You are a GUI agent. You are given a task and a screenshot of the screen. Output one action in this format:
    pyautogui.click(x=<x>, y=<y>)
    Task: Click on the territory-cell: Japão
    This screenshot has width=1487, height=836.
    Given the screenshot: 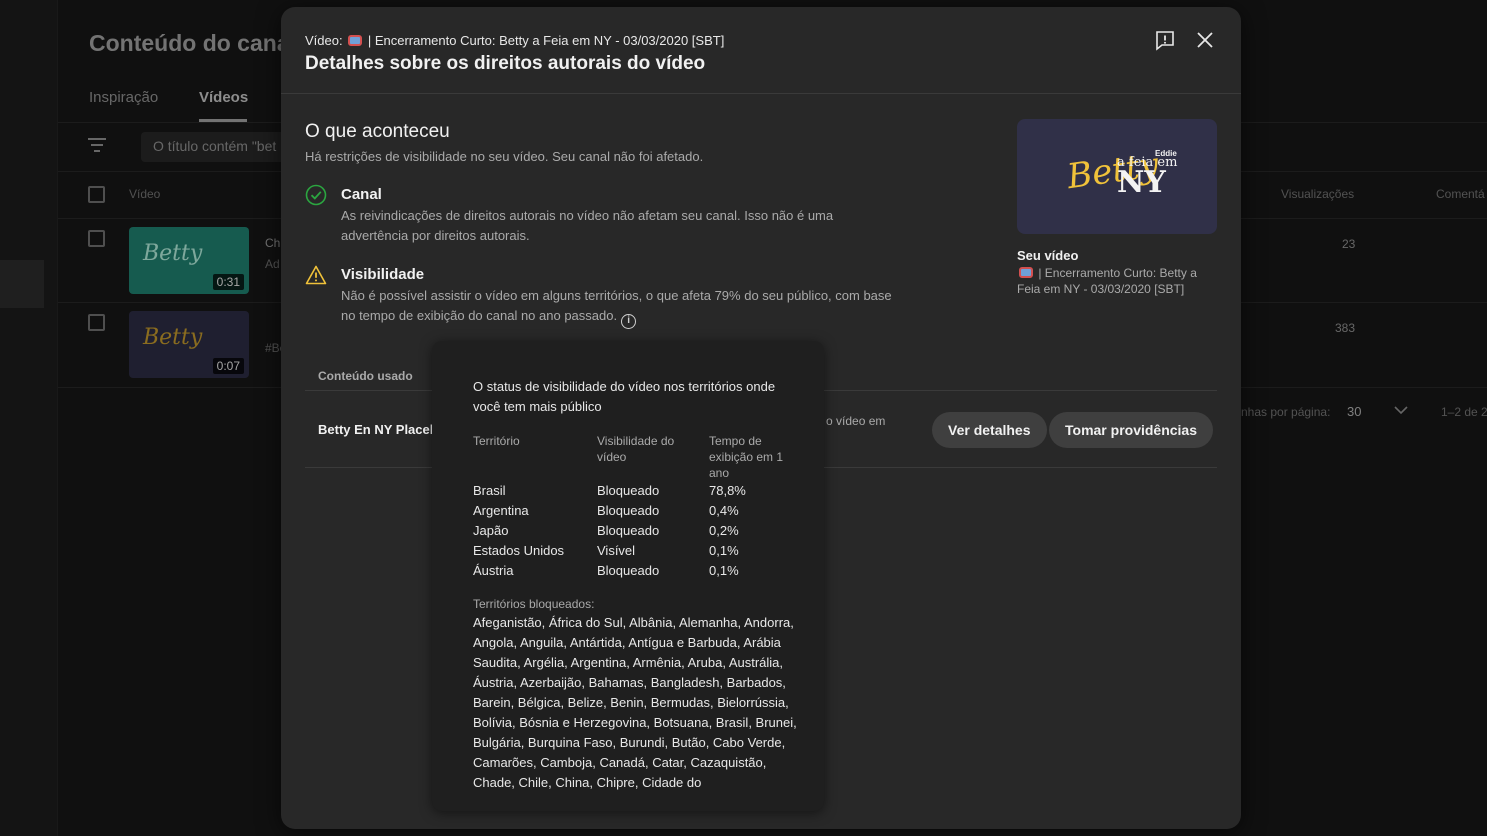 What is the action you would take?
    pyautogui.click(x=491, y=530)
    